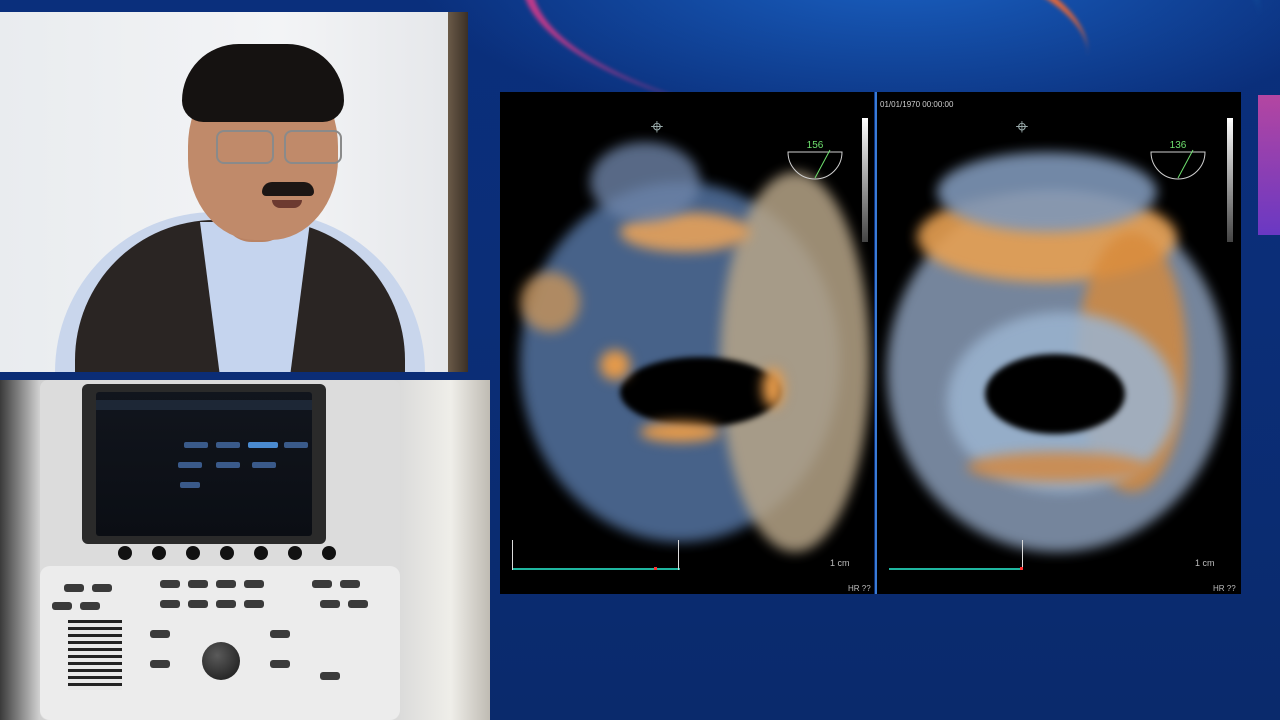 Image resolution: width=1280 pixels, height=720 pixels. Describe the element at coordinates (204, 464) in the screenshot. I see `machine-touchscreen` at that location.